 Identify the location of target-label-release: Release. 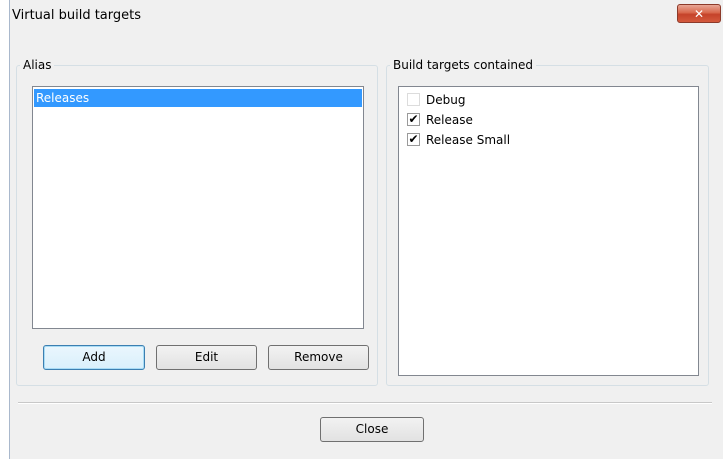
(449, 120).